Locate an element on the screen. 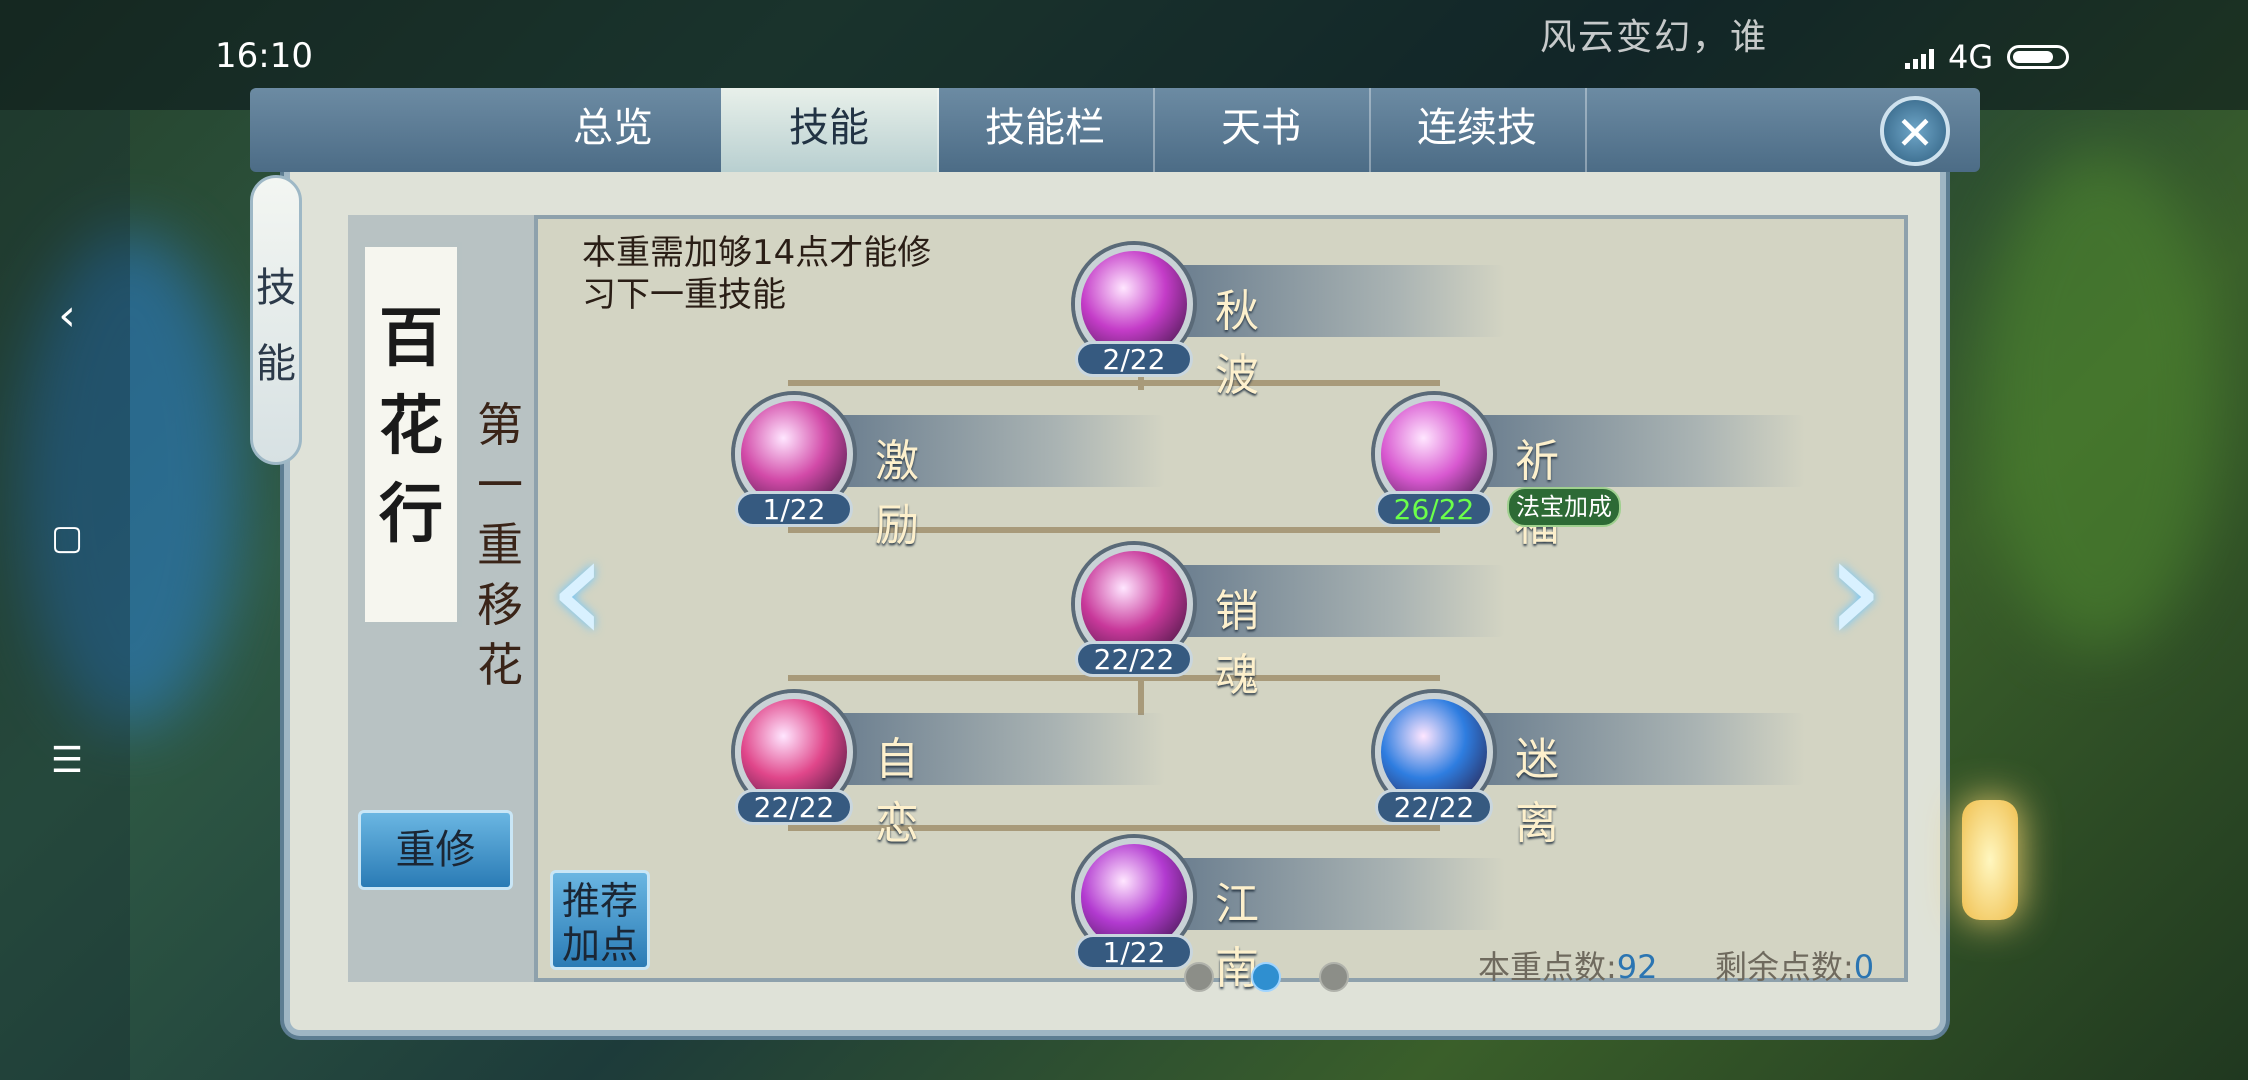 The width and height of the screenshot is (2248, 1080). skill-name: 激励 is located at coordinates (897, 493).